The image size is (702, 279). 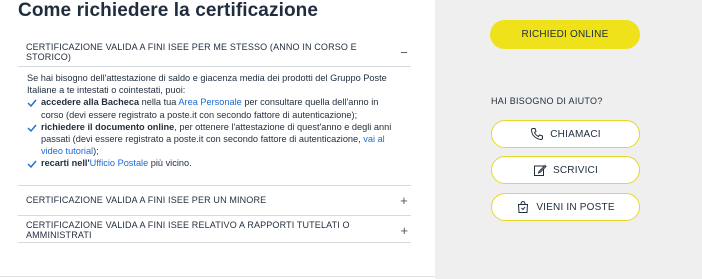 What do you see at coordinates (575, 134) in the screenshot?
I see `call-us-label: CHIAMACI` at bounding box center [575, 134].